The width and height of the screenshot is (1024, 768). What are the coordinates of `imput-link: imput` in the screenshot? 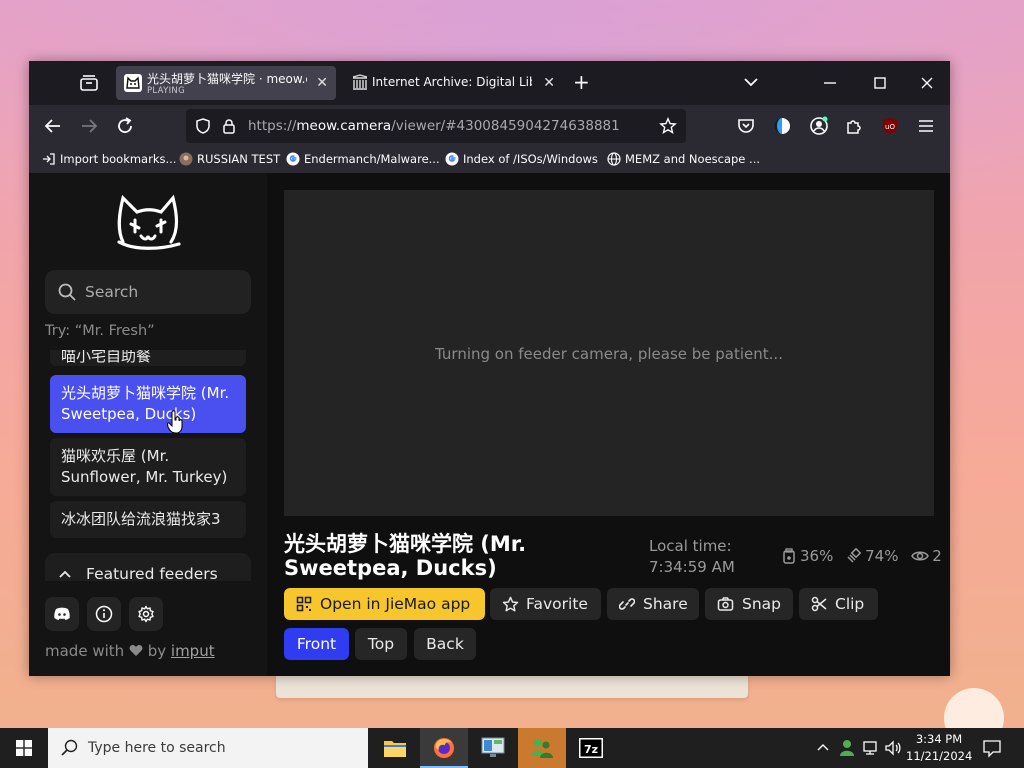 It's located at (193, 651).